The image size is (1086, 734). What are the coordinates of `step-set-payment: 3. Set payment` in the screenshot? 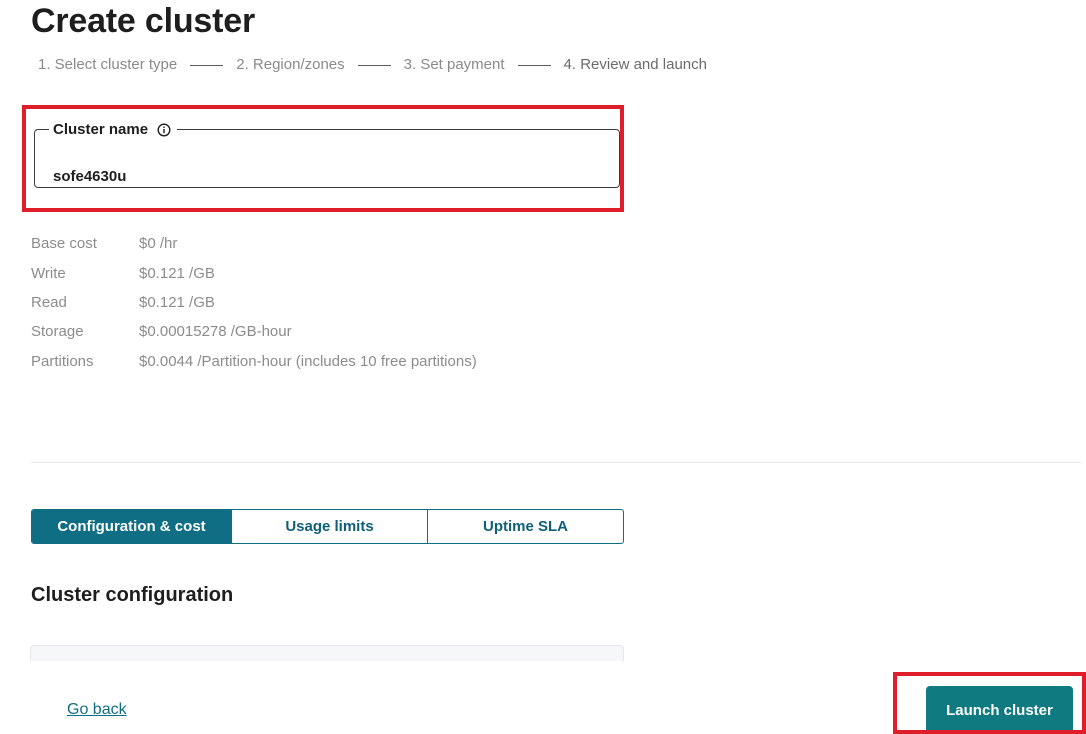 It's located at (454, 64).